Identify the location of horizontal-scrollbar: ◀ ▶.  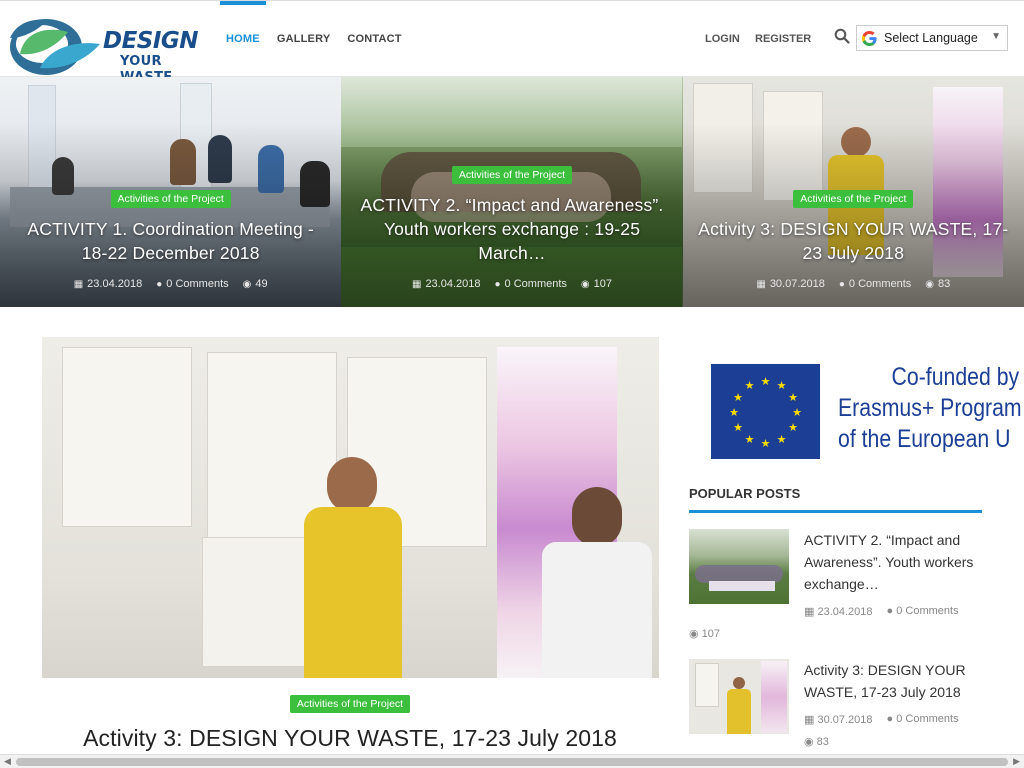
(512, 761).